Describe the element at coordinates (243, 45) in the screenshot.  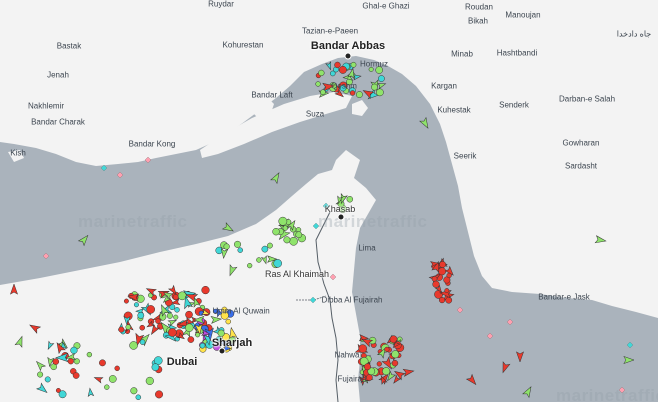
I see `place-label-kohurestan: Kohurestan` at that location.